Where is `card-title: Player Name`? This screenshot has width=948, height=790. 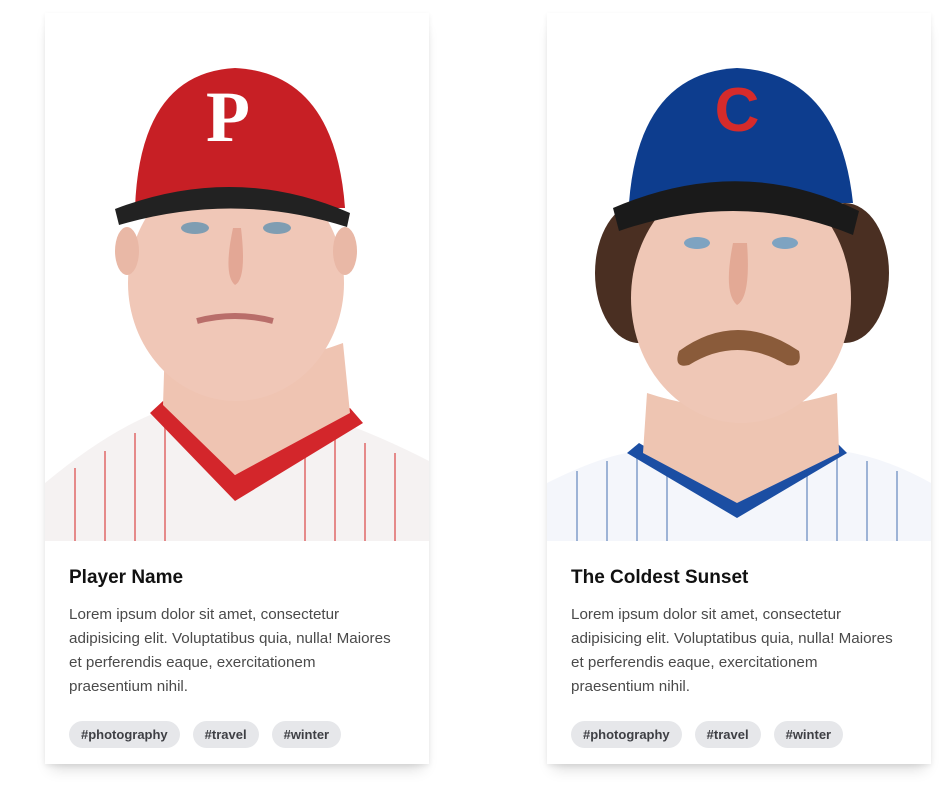
card-title: Player Name is located at coordinates (126, 577).